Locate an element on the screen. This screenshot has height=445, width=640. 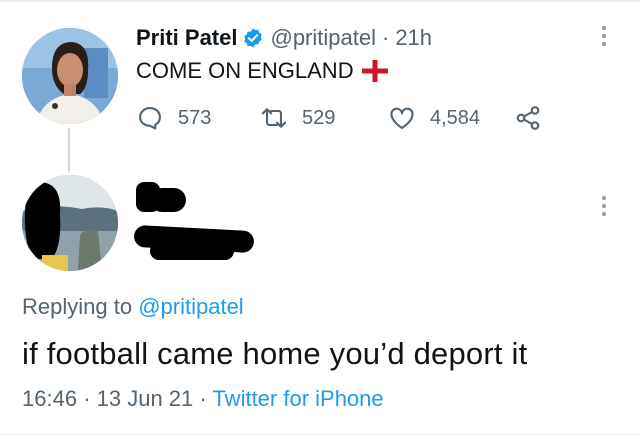
reply-avatar is located at coordinates (70, 223).